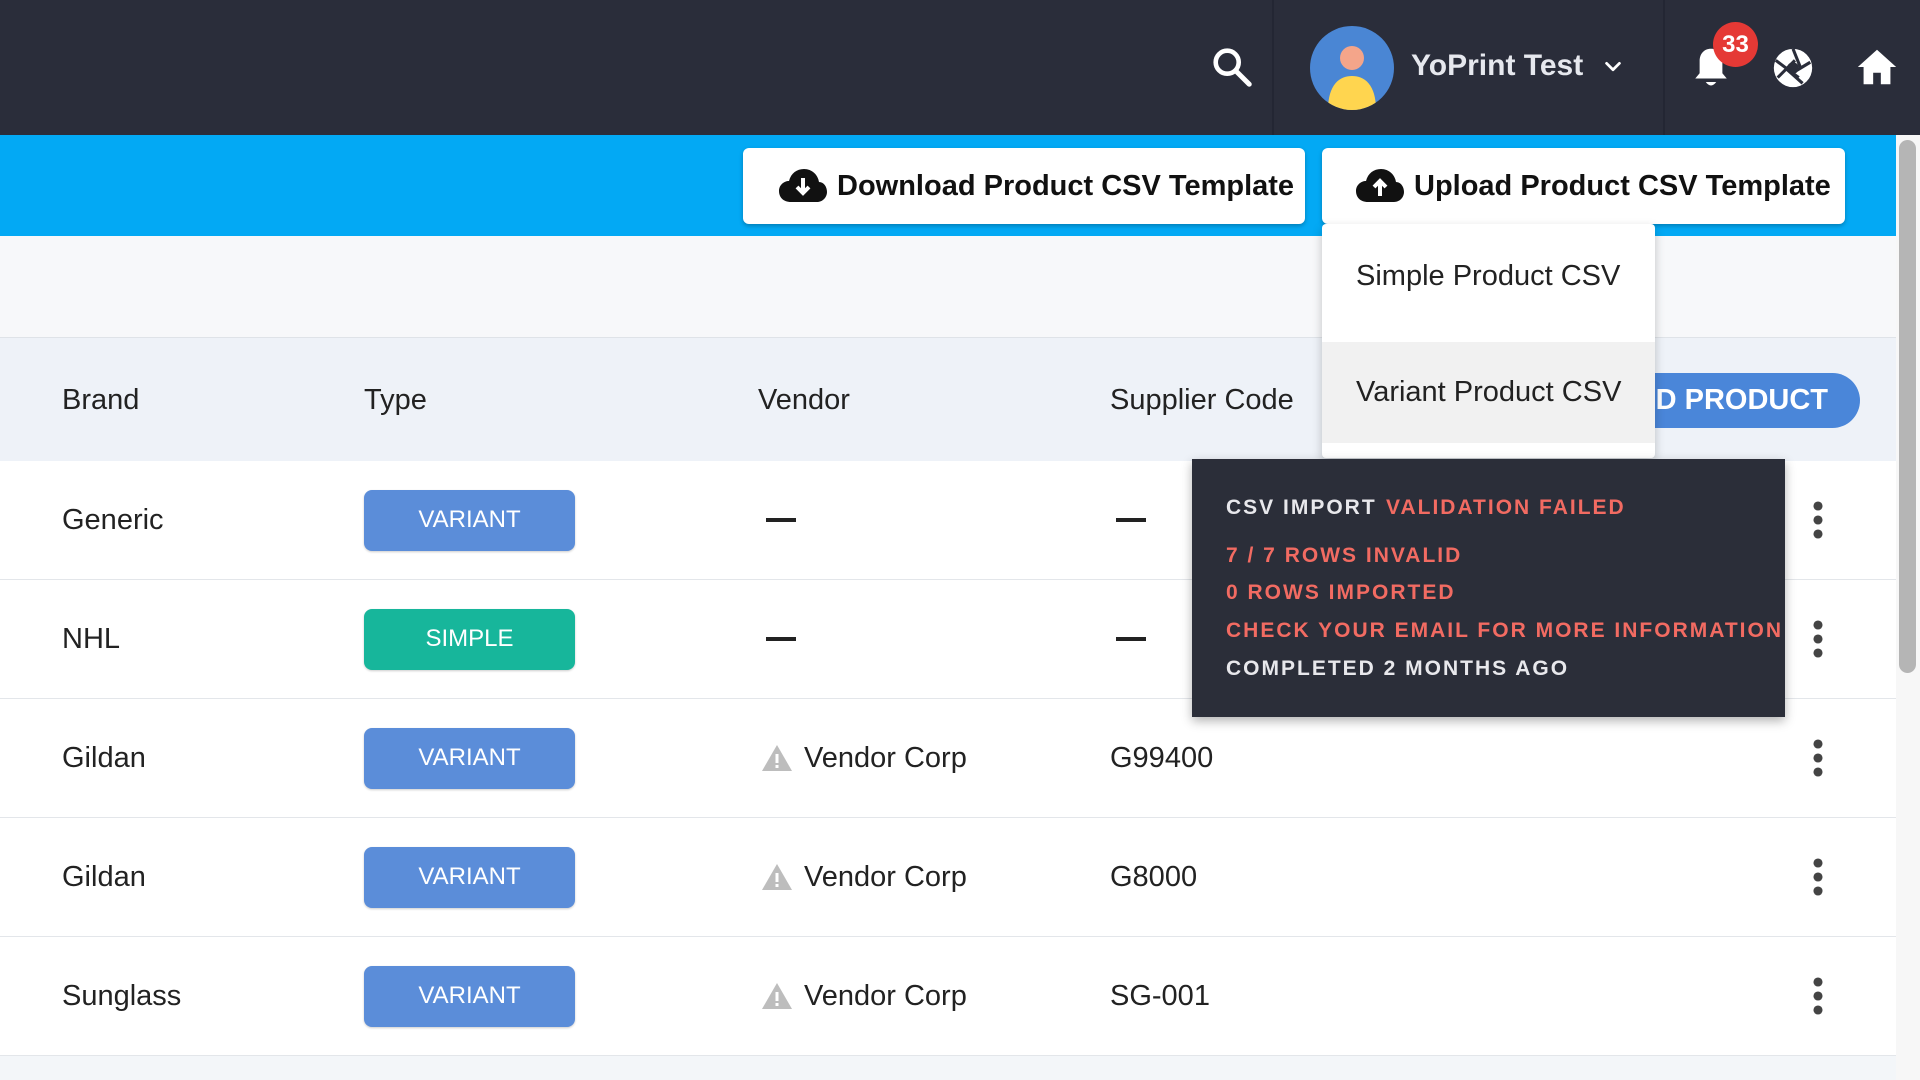  What do you see at coordinates (1352, 78) in the screenshot?
I see `avatar-person-icon` at bounding box center [1352, 78].